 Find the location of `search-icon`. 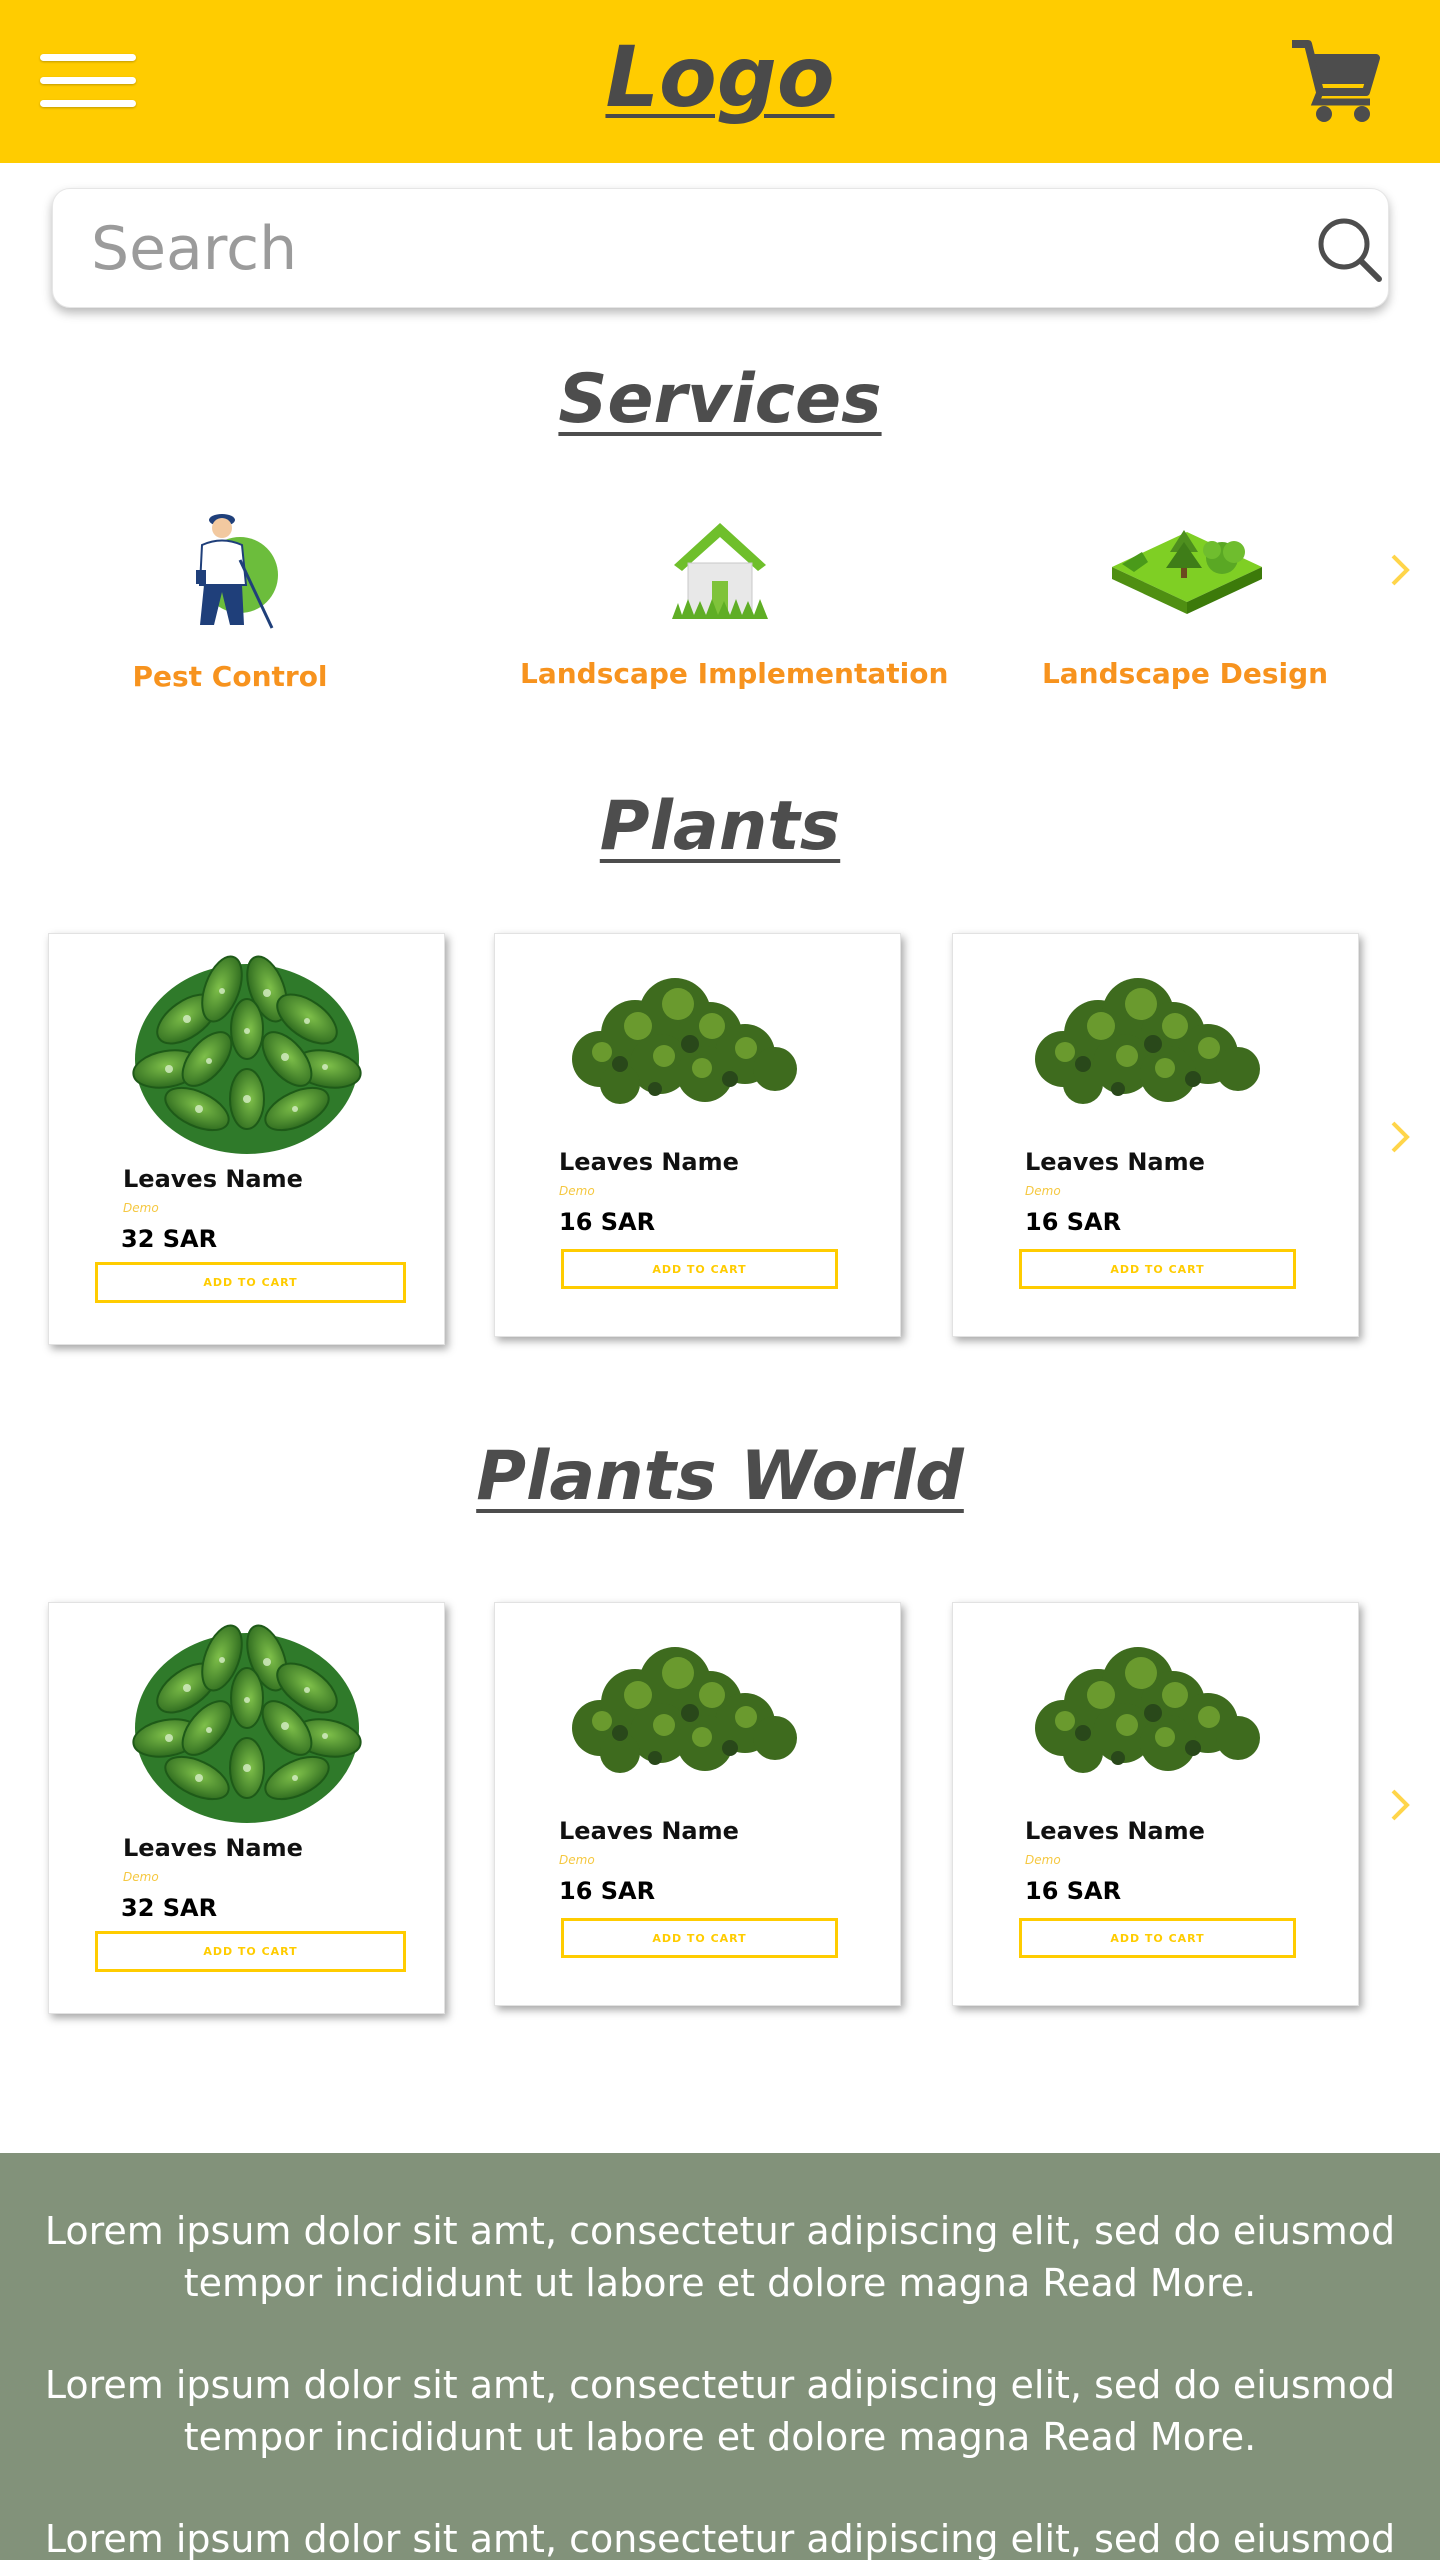

search-icon is located at coordinates (1350, 250).